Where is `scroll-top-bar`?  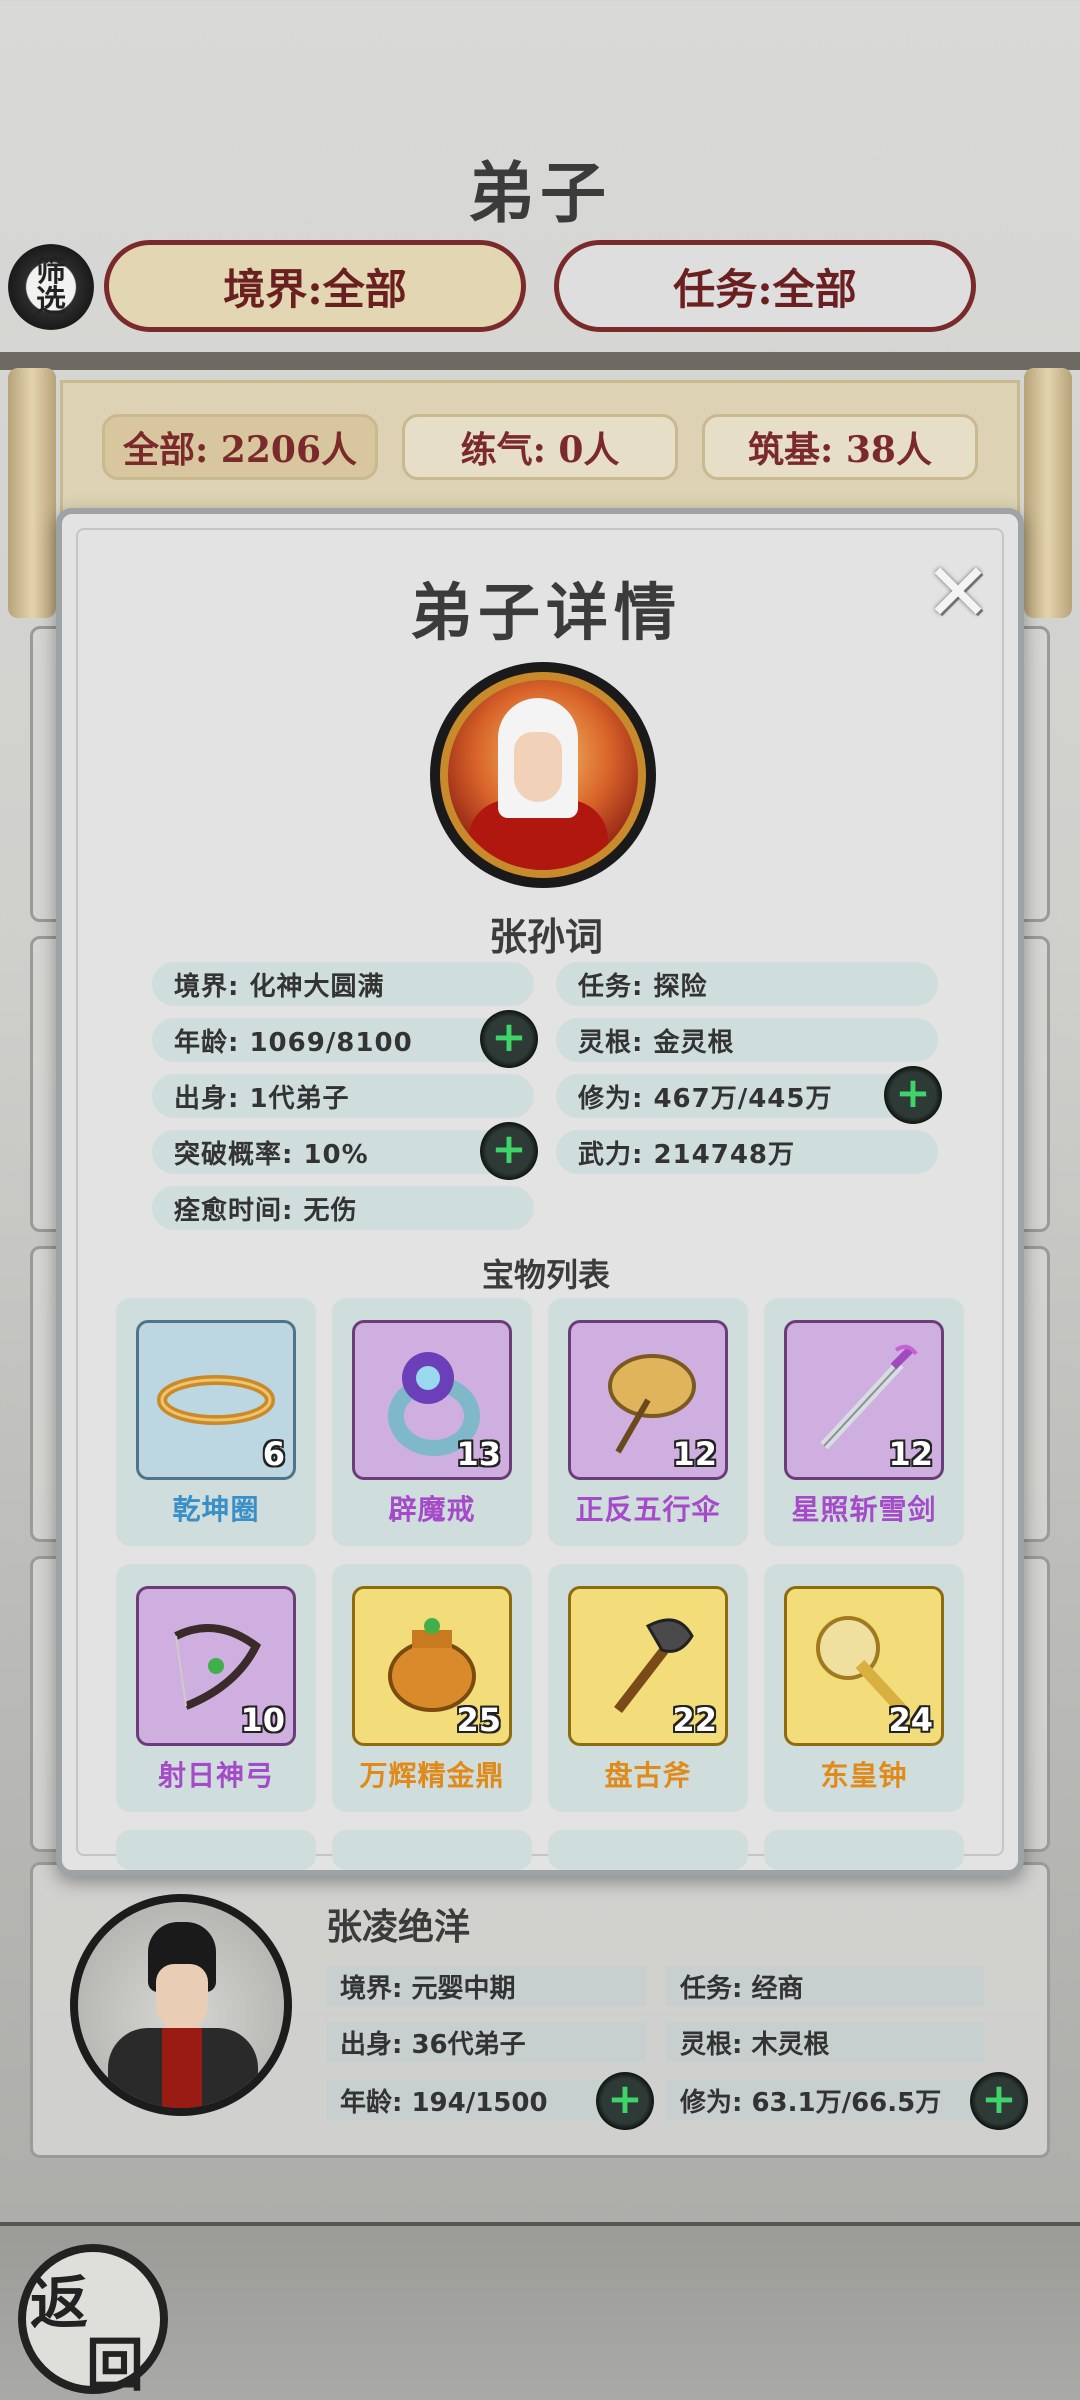
scroll-top-bar is located at coordinates (540, 361).